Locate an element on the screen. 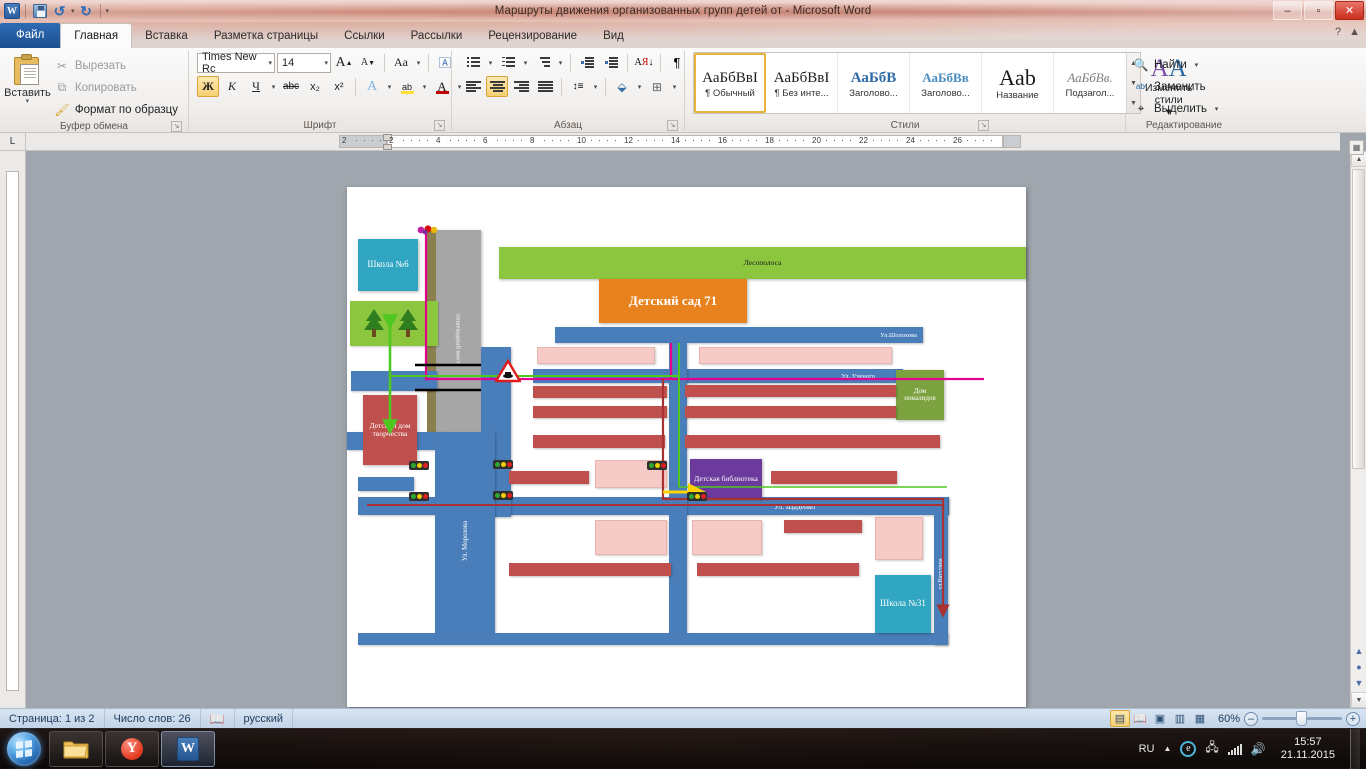 The height and width of the screenshot is (769, 1366). internet-explorer-icon: e is located at coordinates (1188, 748).